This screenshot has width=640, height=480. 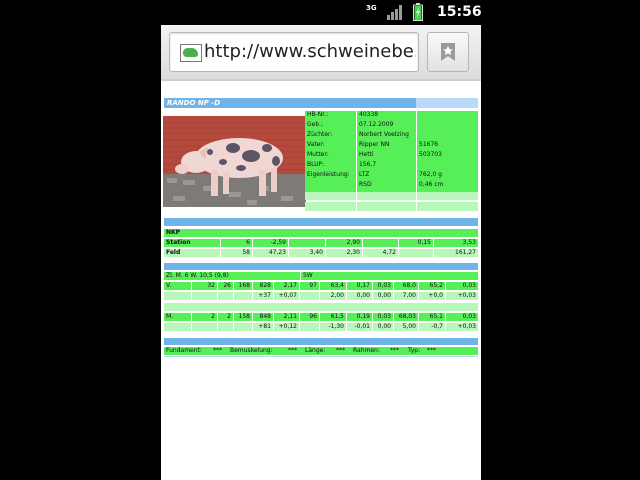 What do you see at coordinates (364, 174) in the screenshot?
I see `info-value: LTZ` at bounding box center [364, 174].